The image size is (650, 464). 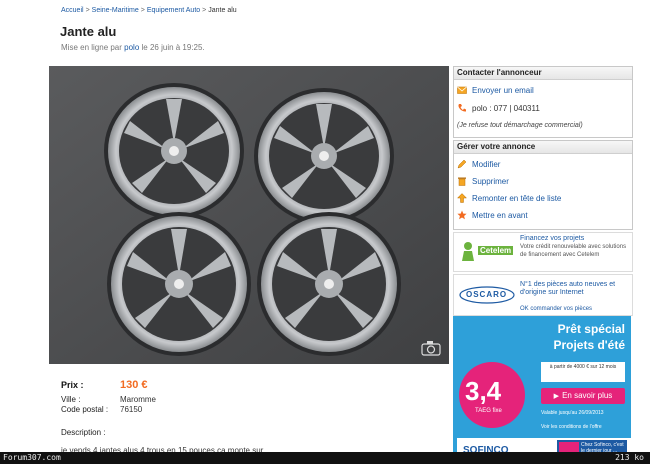 I want to click on delete-link: Supprimer, so click(x=483, y=181).